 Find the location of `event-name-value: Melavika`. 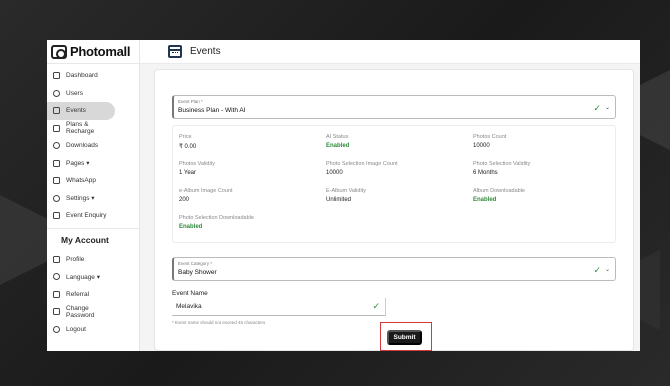

event-name-value: Melavika is located at coordinates (189, 306).